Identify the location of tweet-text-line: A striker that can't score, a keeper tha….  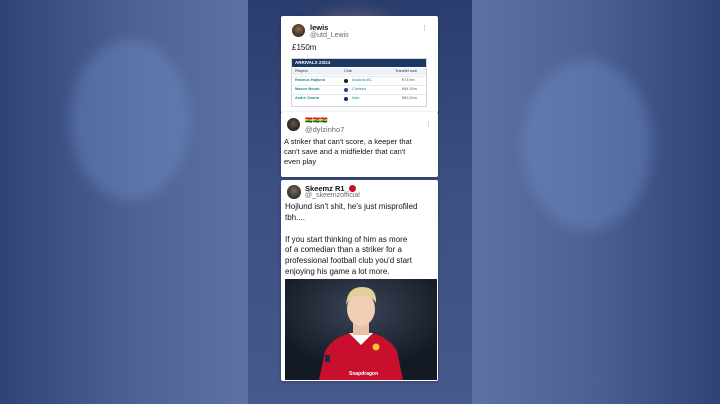
(348, 141).